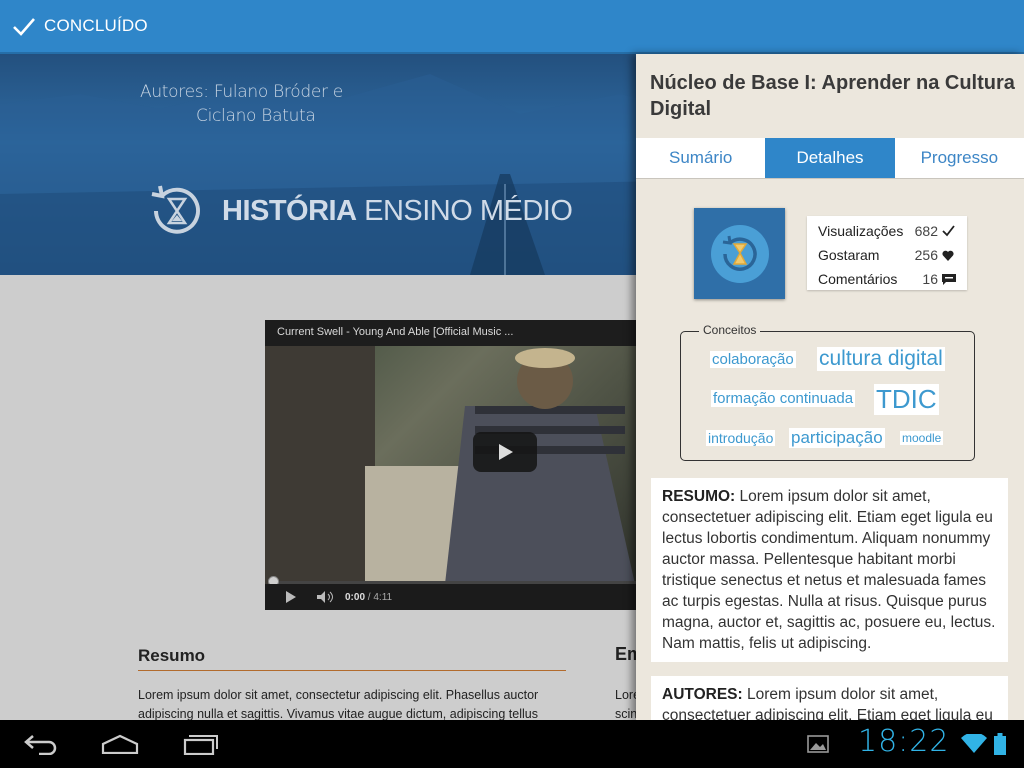  Describe the element at coordinates (241, 104) in the screenshot. I see `course-authors: Autores: Fulano Bróder e Ciclano Batuta` at that location.